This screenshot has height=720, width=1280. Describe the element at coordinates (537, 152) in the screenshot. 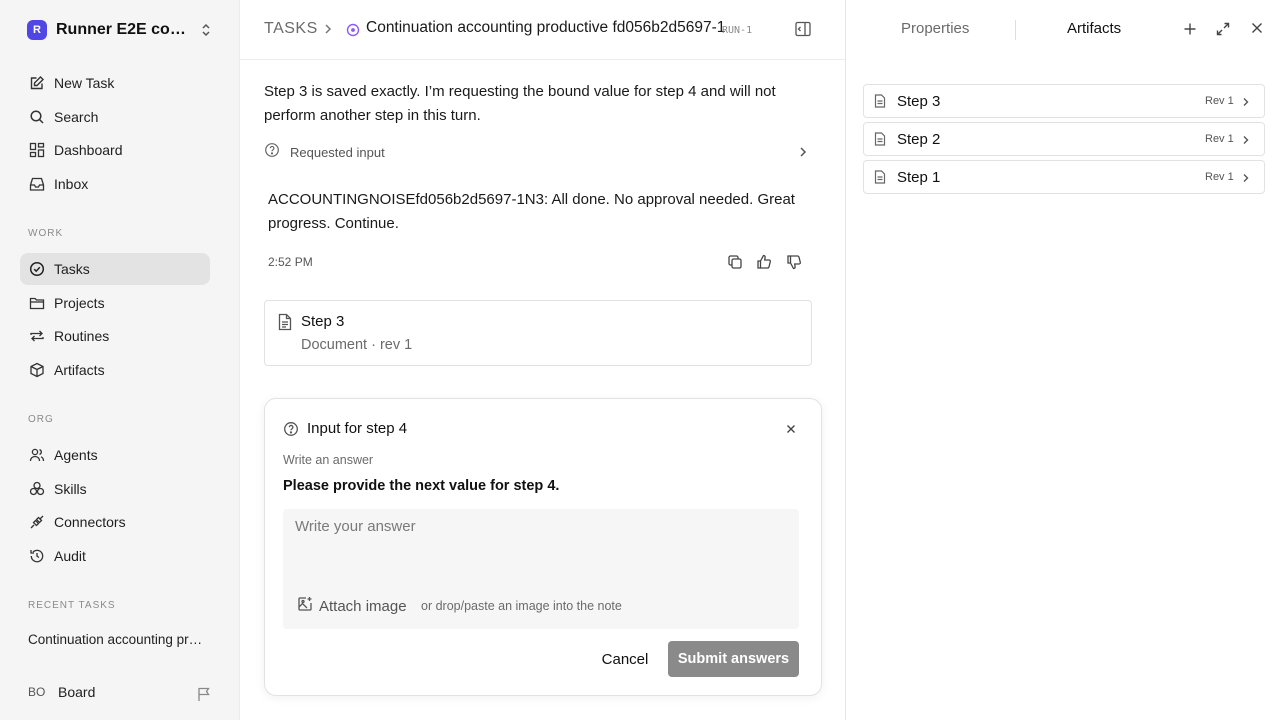

I see `requested-input-row: Requested input` at that location.